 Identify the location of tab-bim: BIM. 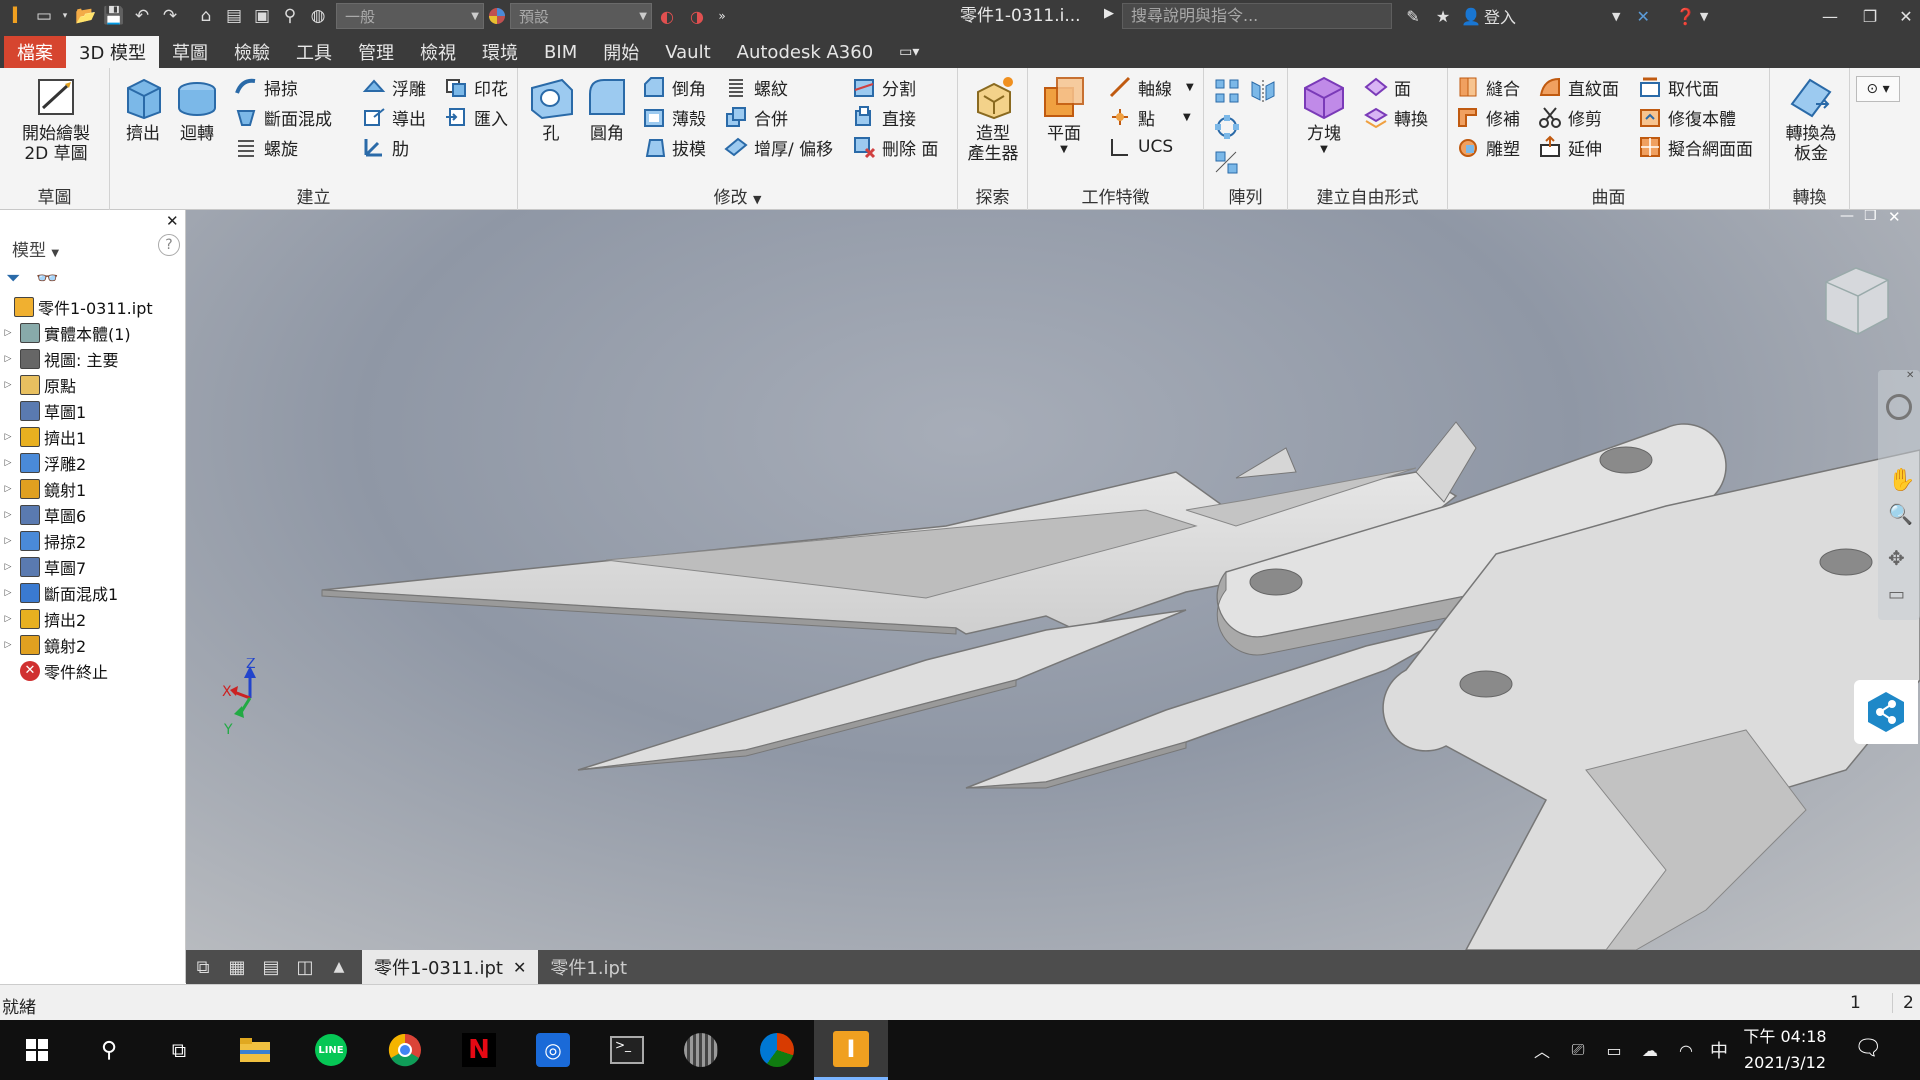
(560, 52).